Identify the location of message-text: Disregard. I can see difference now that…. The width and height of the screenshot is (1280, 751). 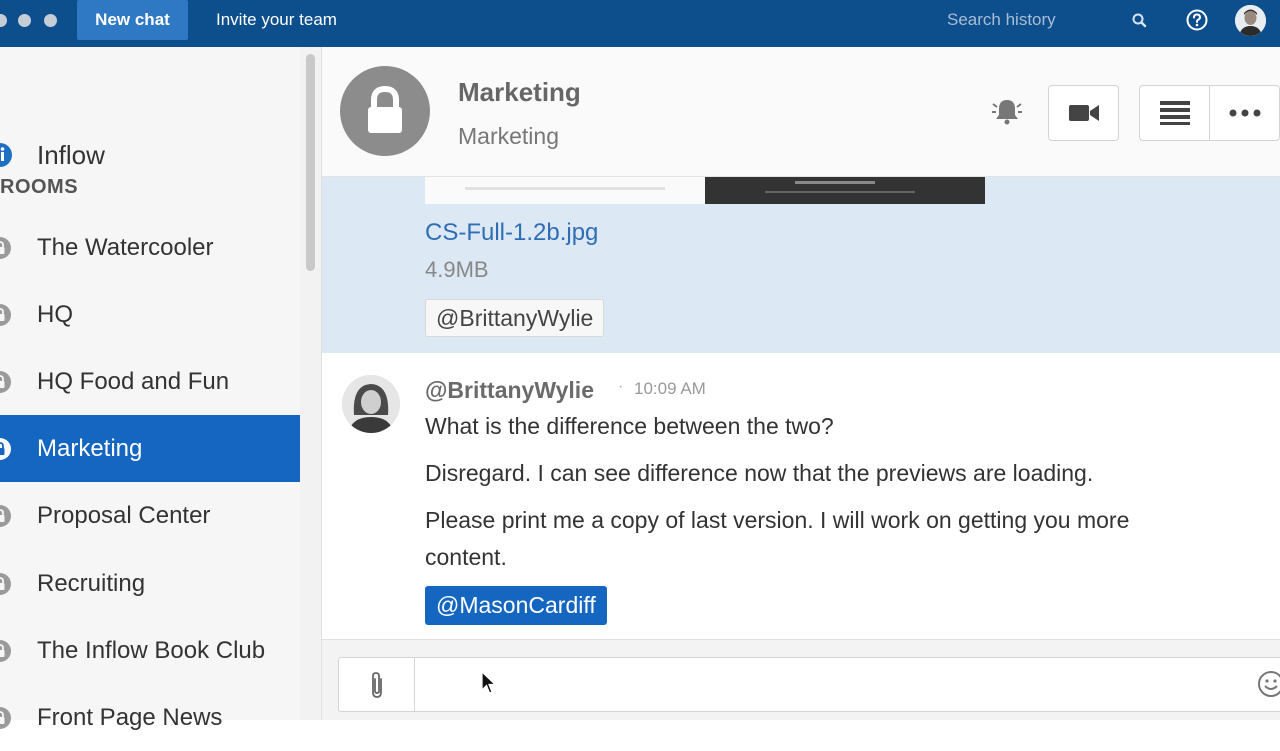
(759, 473).